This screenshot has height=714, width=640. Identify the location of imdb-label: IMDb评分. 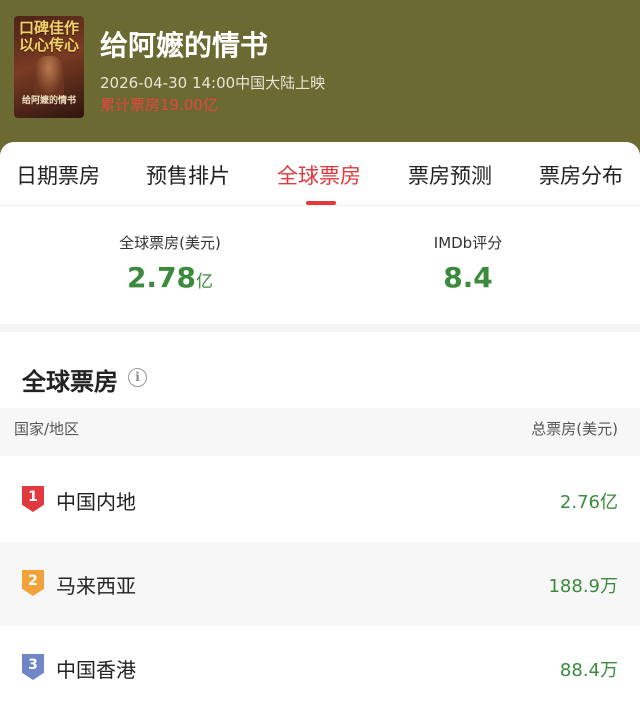
(468, 243).